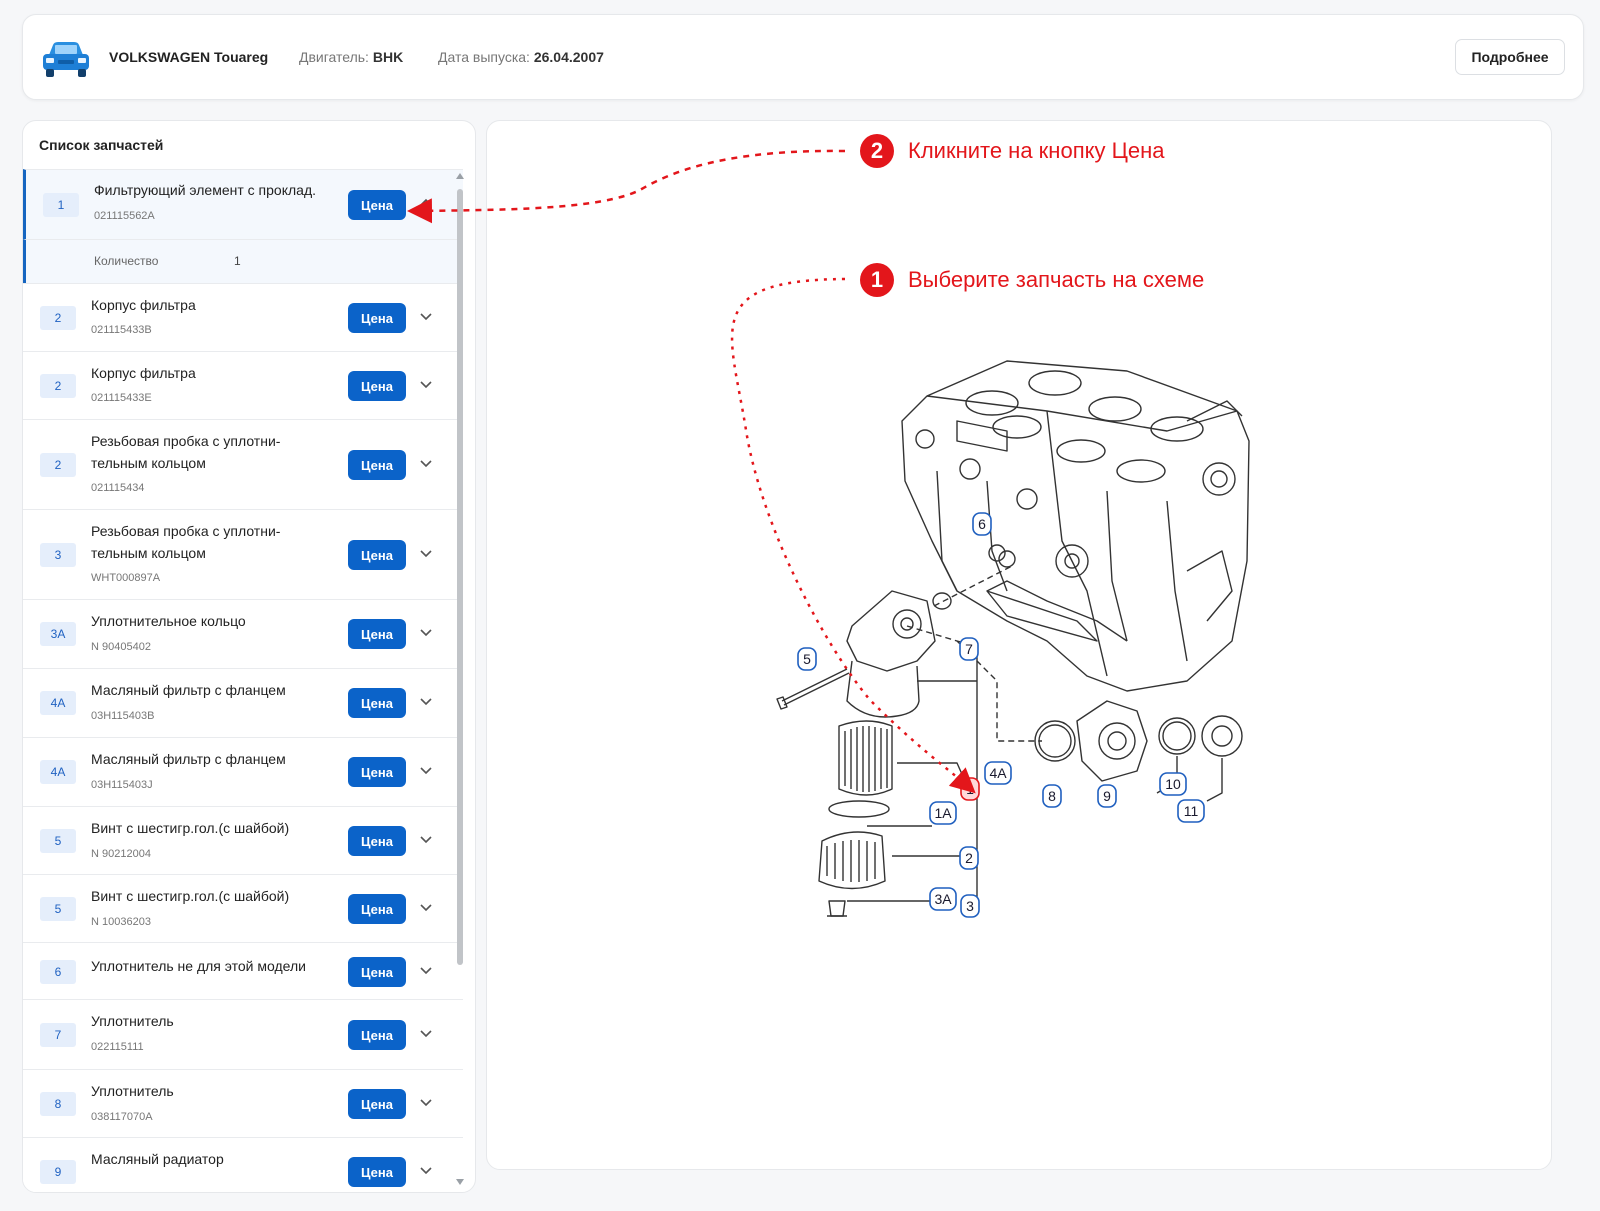 The height and width of the screenshot is (1211, 1600). I want to click on part-code: WHT000897A, so click(126, 578).